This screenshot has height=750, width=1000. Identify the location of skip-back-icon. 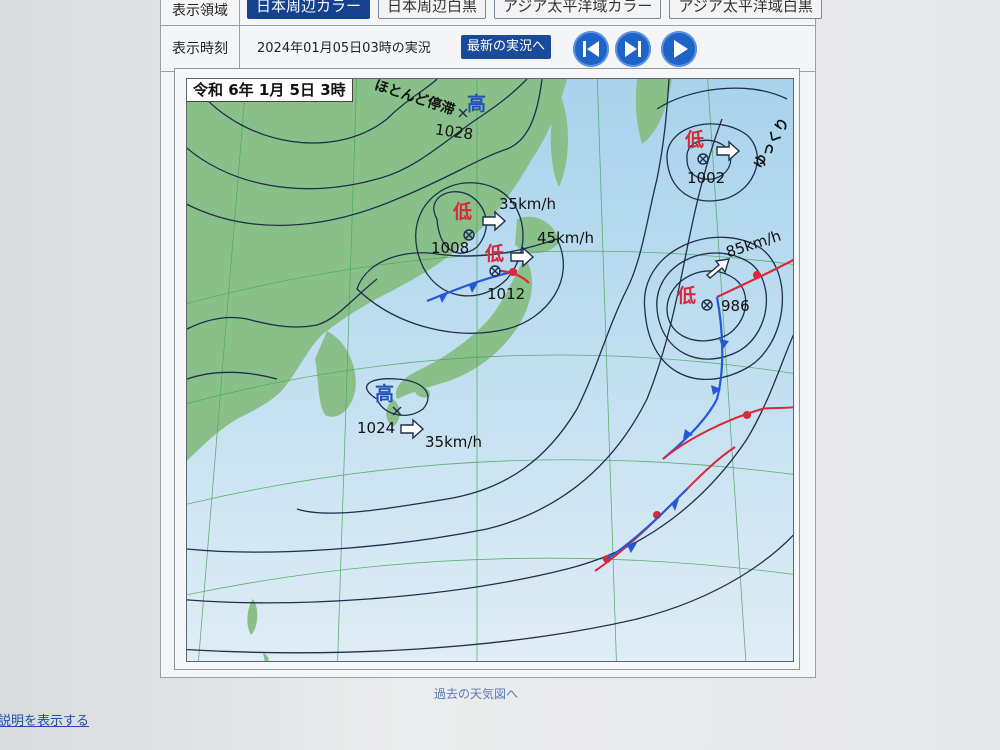
(591, 49).